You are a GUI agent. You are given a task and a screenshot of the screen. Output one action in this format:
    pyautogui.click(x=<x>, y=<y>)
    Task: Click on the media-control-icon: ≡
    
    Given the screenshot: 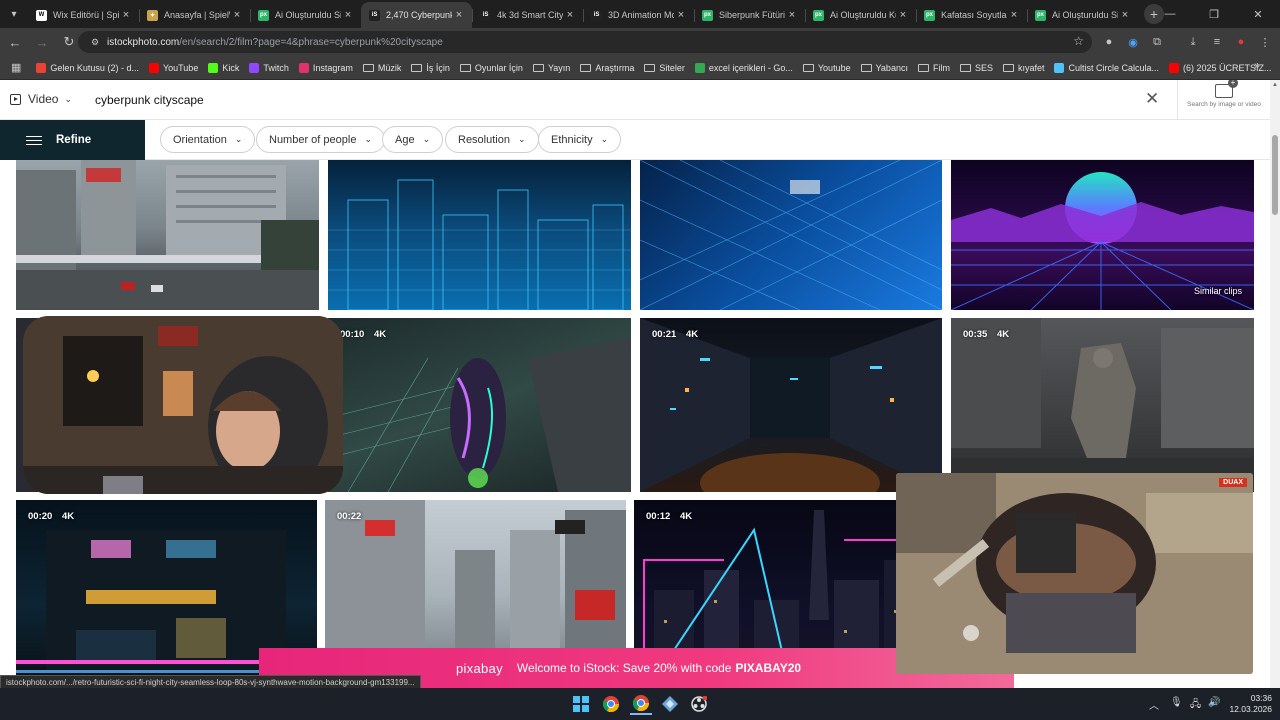 What is the action you would take?
    pyautogui.click(x=1217, y=42)
    